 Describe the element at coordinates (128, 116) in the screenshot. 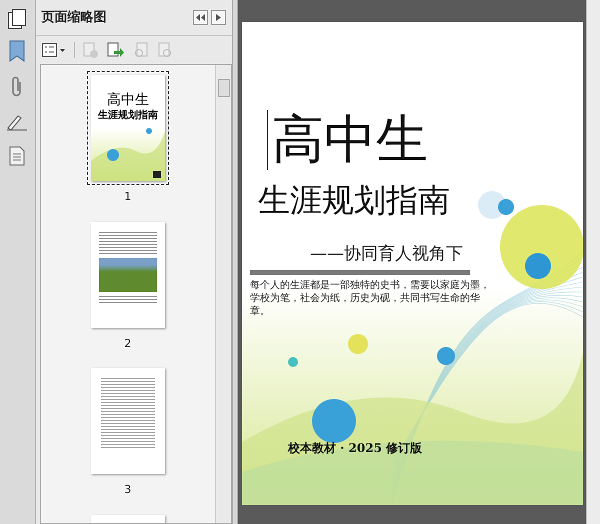

I see `thumbnail-subtitle: 生涯规划指南` at that location.